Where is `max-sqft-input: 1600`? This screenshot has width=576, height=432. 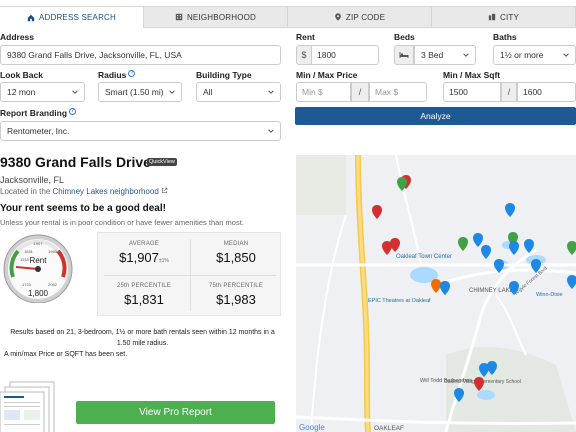
max-sqft-input: 1600 is located at coordinates (546, 92).